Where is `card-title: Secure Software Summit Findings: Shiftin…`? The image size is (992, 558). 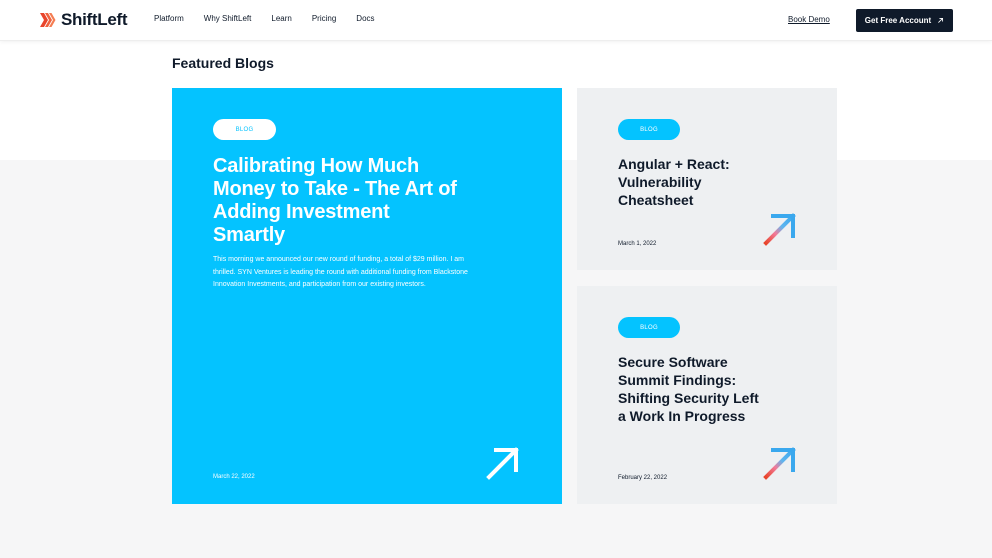 card-title: Secure Software Summit Findings: Shiftin… is located at coordinates (693, 389).